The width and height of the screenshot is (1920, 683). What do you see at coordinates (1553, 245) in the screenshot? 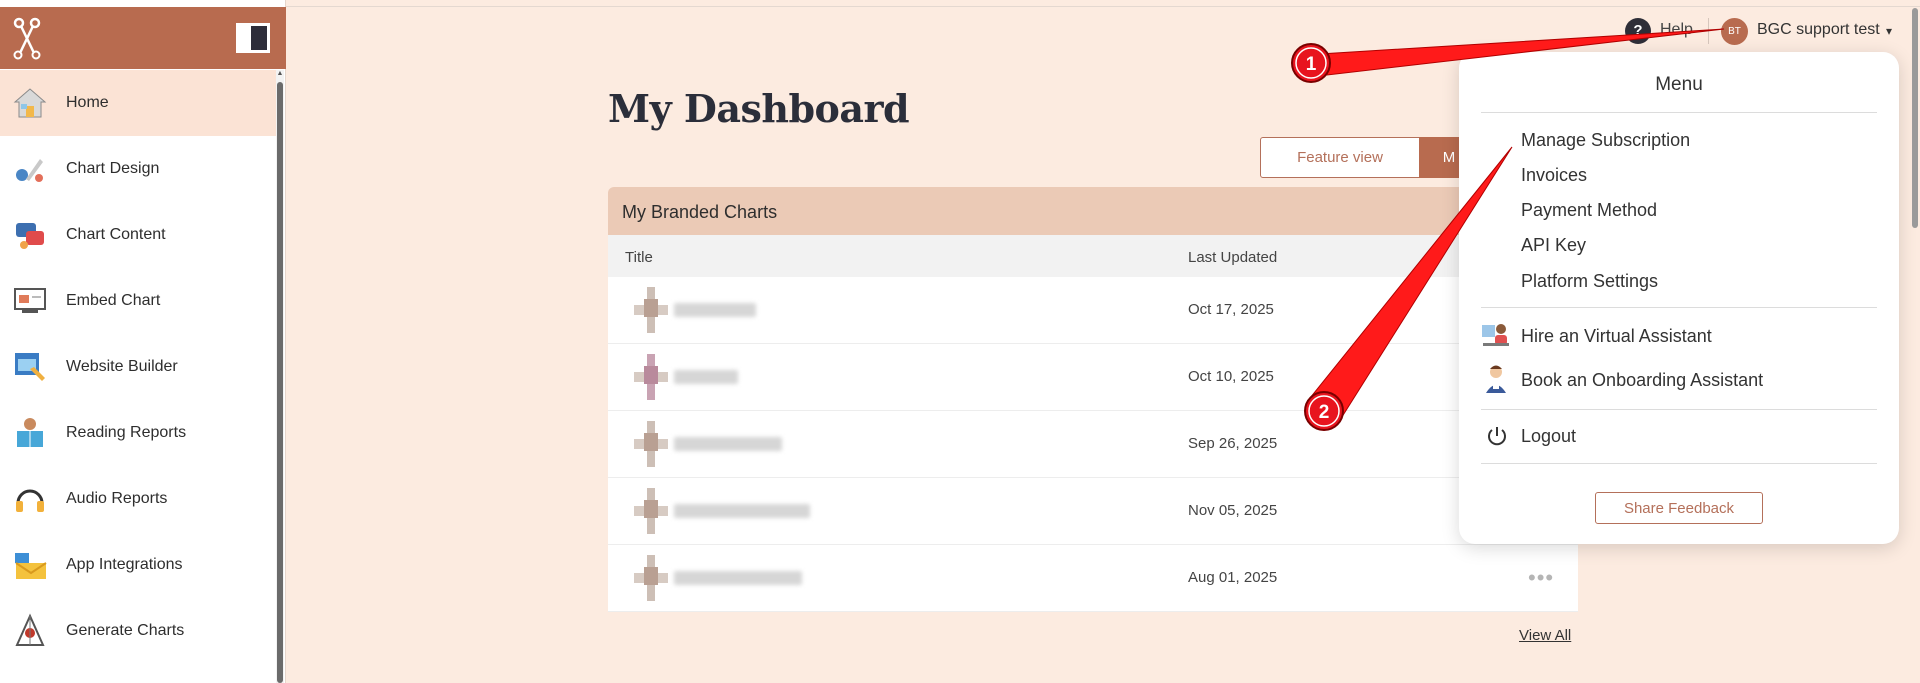
I see `menu-item-api-key: API Key` at bounding box center [1553, 245].